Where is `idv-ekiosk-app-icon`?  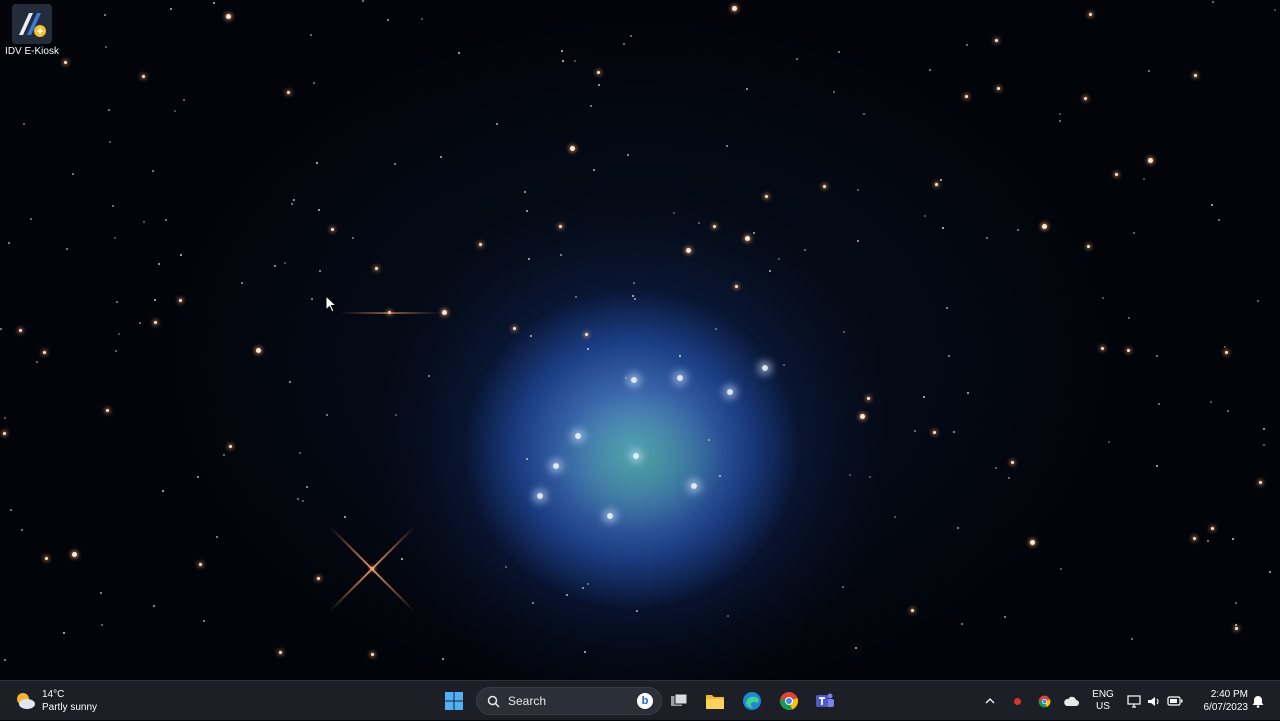
idv-ekiosk-app-icon is located at coordinates (32, 24).